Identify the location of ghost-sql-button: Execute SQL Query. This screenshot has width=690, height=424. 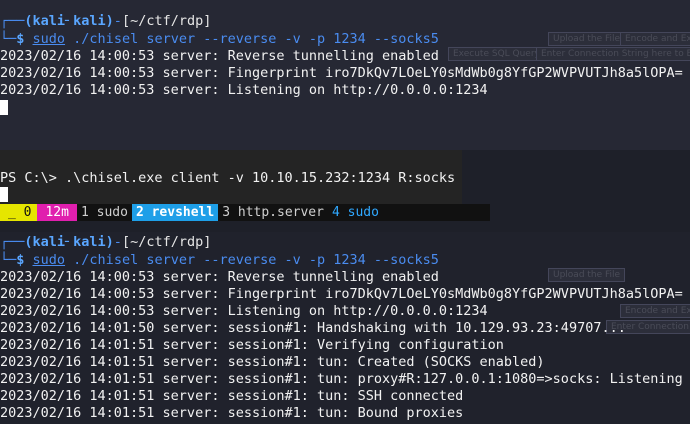
(496, 54).